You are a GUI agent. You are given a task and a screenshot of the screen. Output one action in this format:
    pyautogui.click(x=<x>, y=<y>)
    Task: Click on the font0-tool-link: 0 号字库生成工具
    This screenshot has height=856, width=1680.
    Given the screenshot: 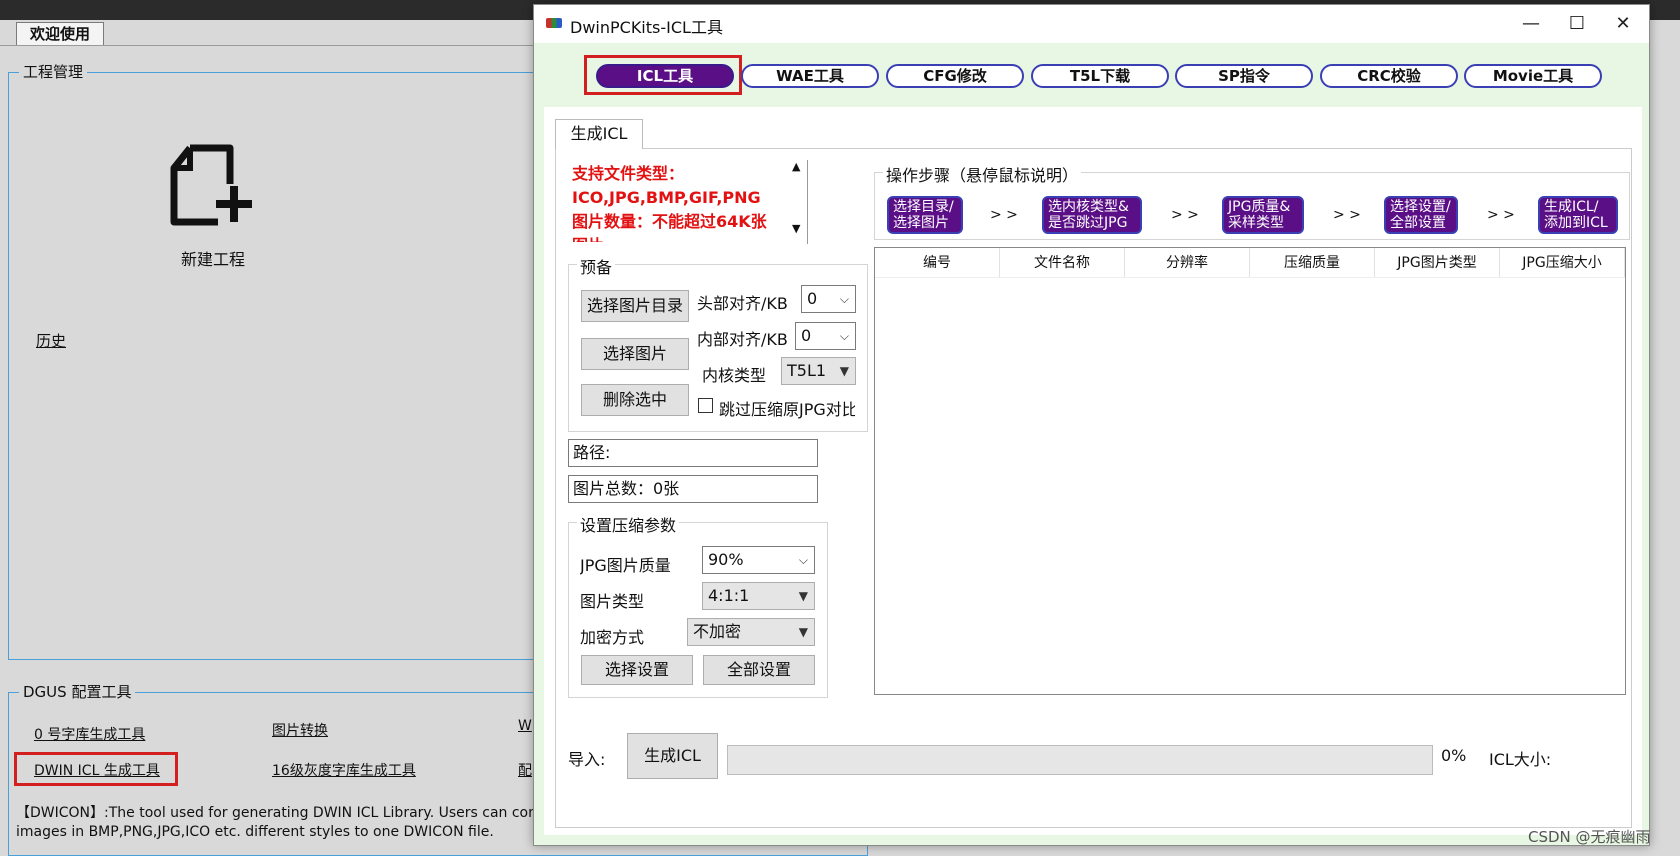 What is the action you would take?
    pyautogui.click(x=89, y=734)
    